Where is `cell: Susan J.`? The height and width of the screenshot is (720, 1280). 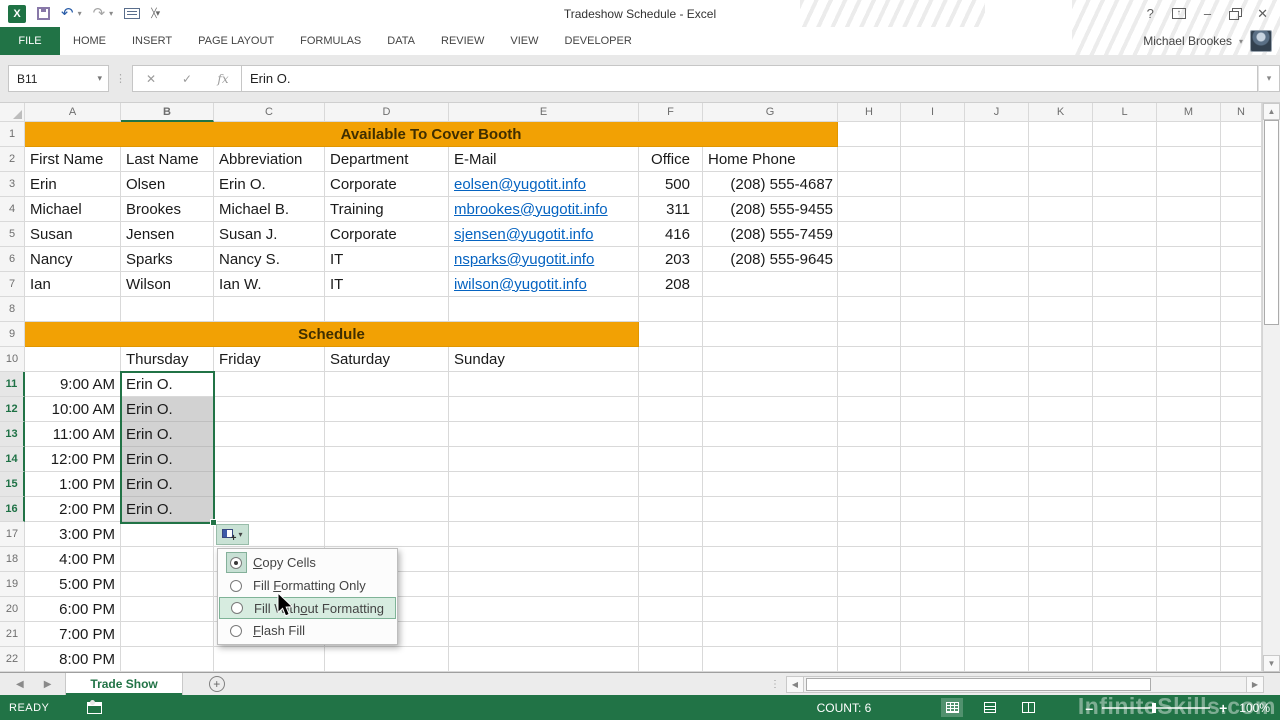 cell: Susan J. is located at coordinates (269, 234).